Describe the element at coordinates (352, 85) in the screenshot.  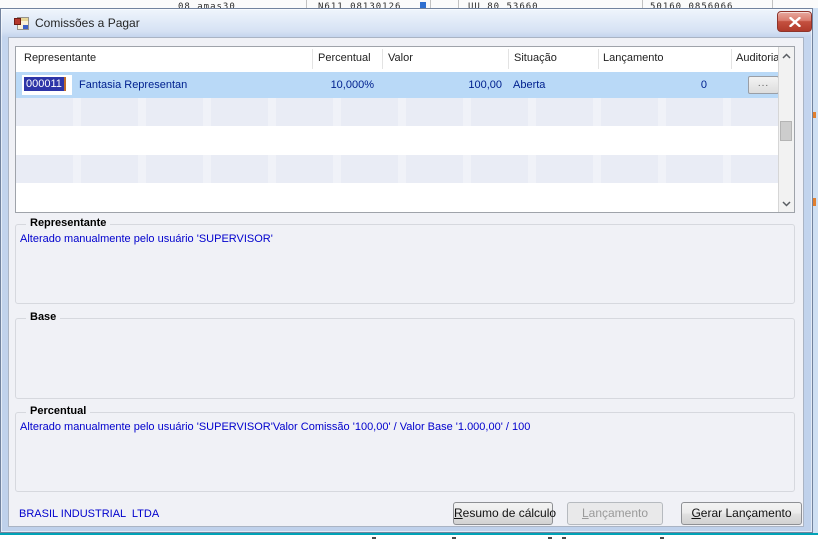
I see `cell-percentual: 10,000%` at that location.